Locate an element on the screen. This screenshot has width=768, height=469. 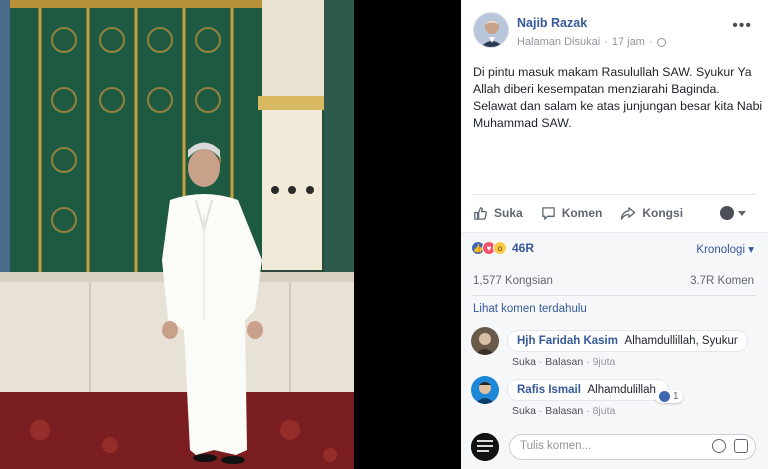
like-reaction-icon is located at coordinates (664, 396).